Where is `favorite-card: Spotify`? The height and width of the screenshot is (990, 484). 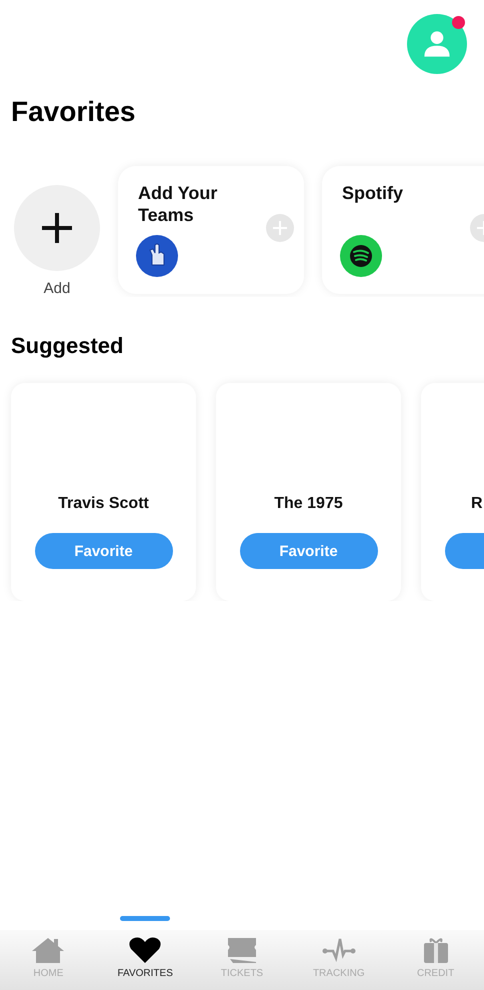 favorite-card: Spotify is located at coordinates (403, 230).